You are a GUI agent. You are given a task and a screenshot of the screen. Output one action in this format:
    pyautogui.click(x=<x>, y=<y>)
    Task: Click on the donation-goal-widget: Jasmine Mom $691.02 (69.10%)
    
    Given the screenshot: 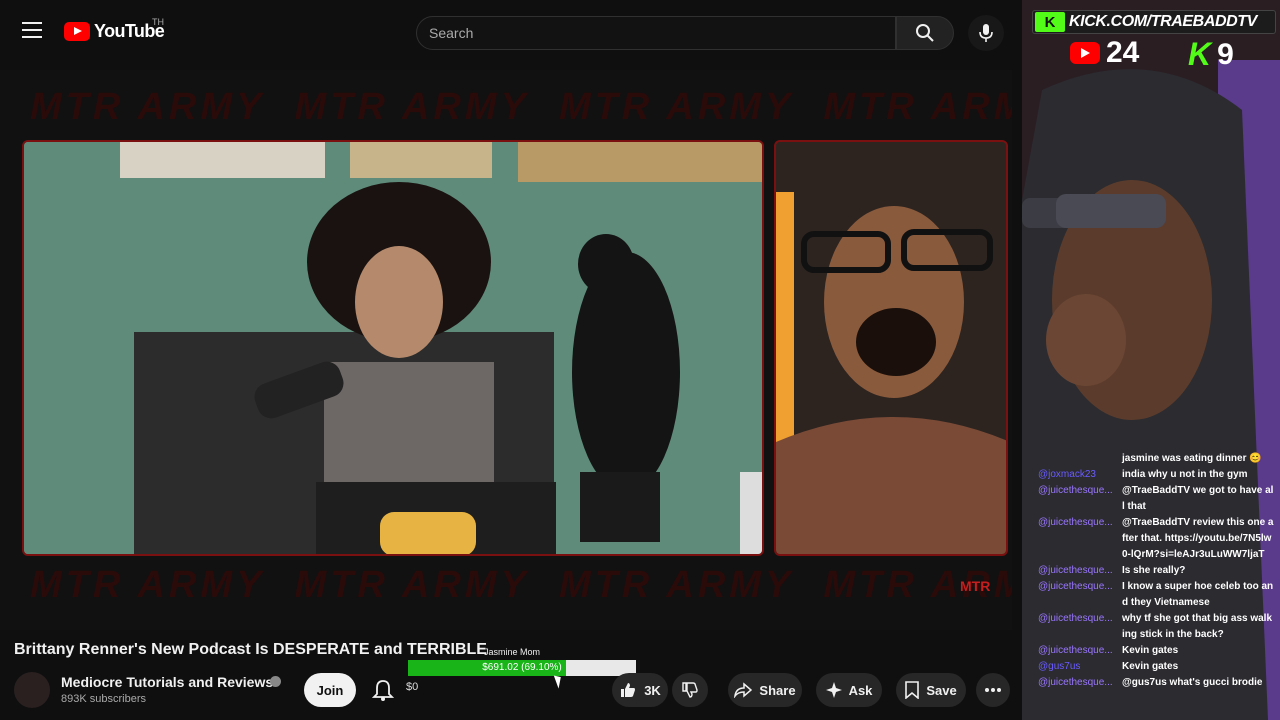 What is the action you would take?
    pyautogui.click(x=522, y=663)
    